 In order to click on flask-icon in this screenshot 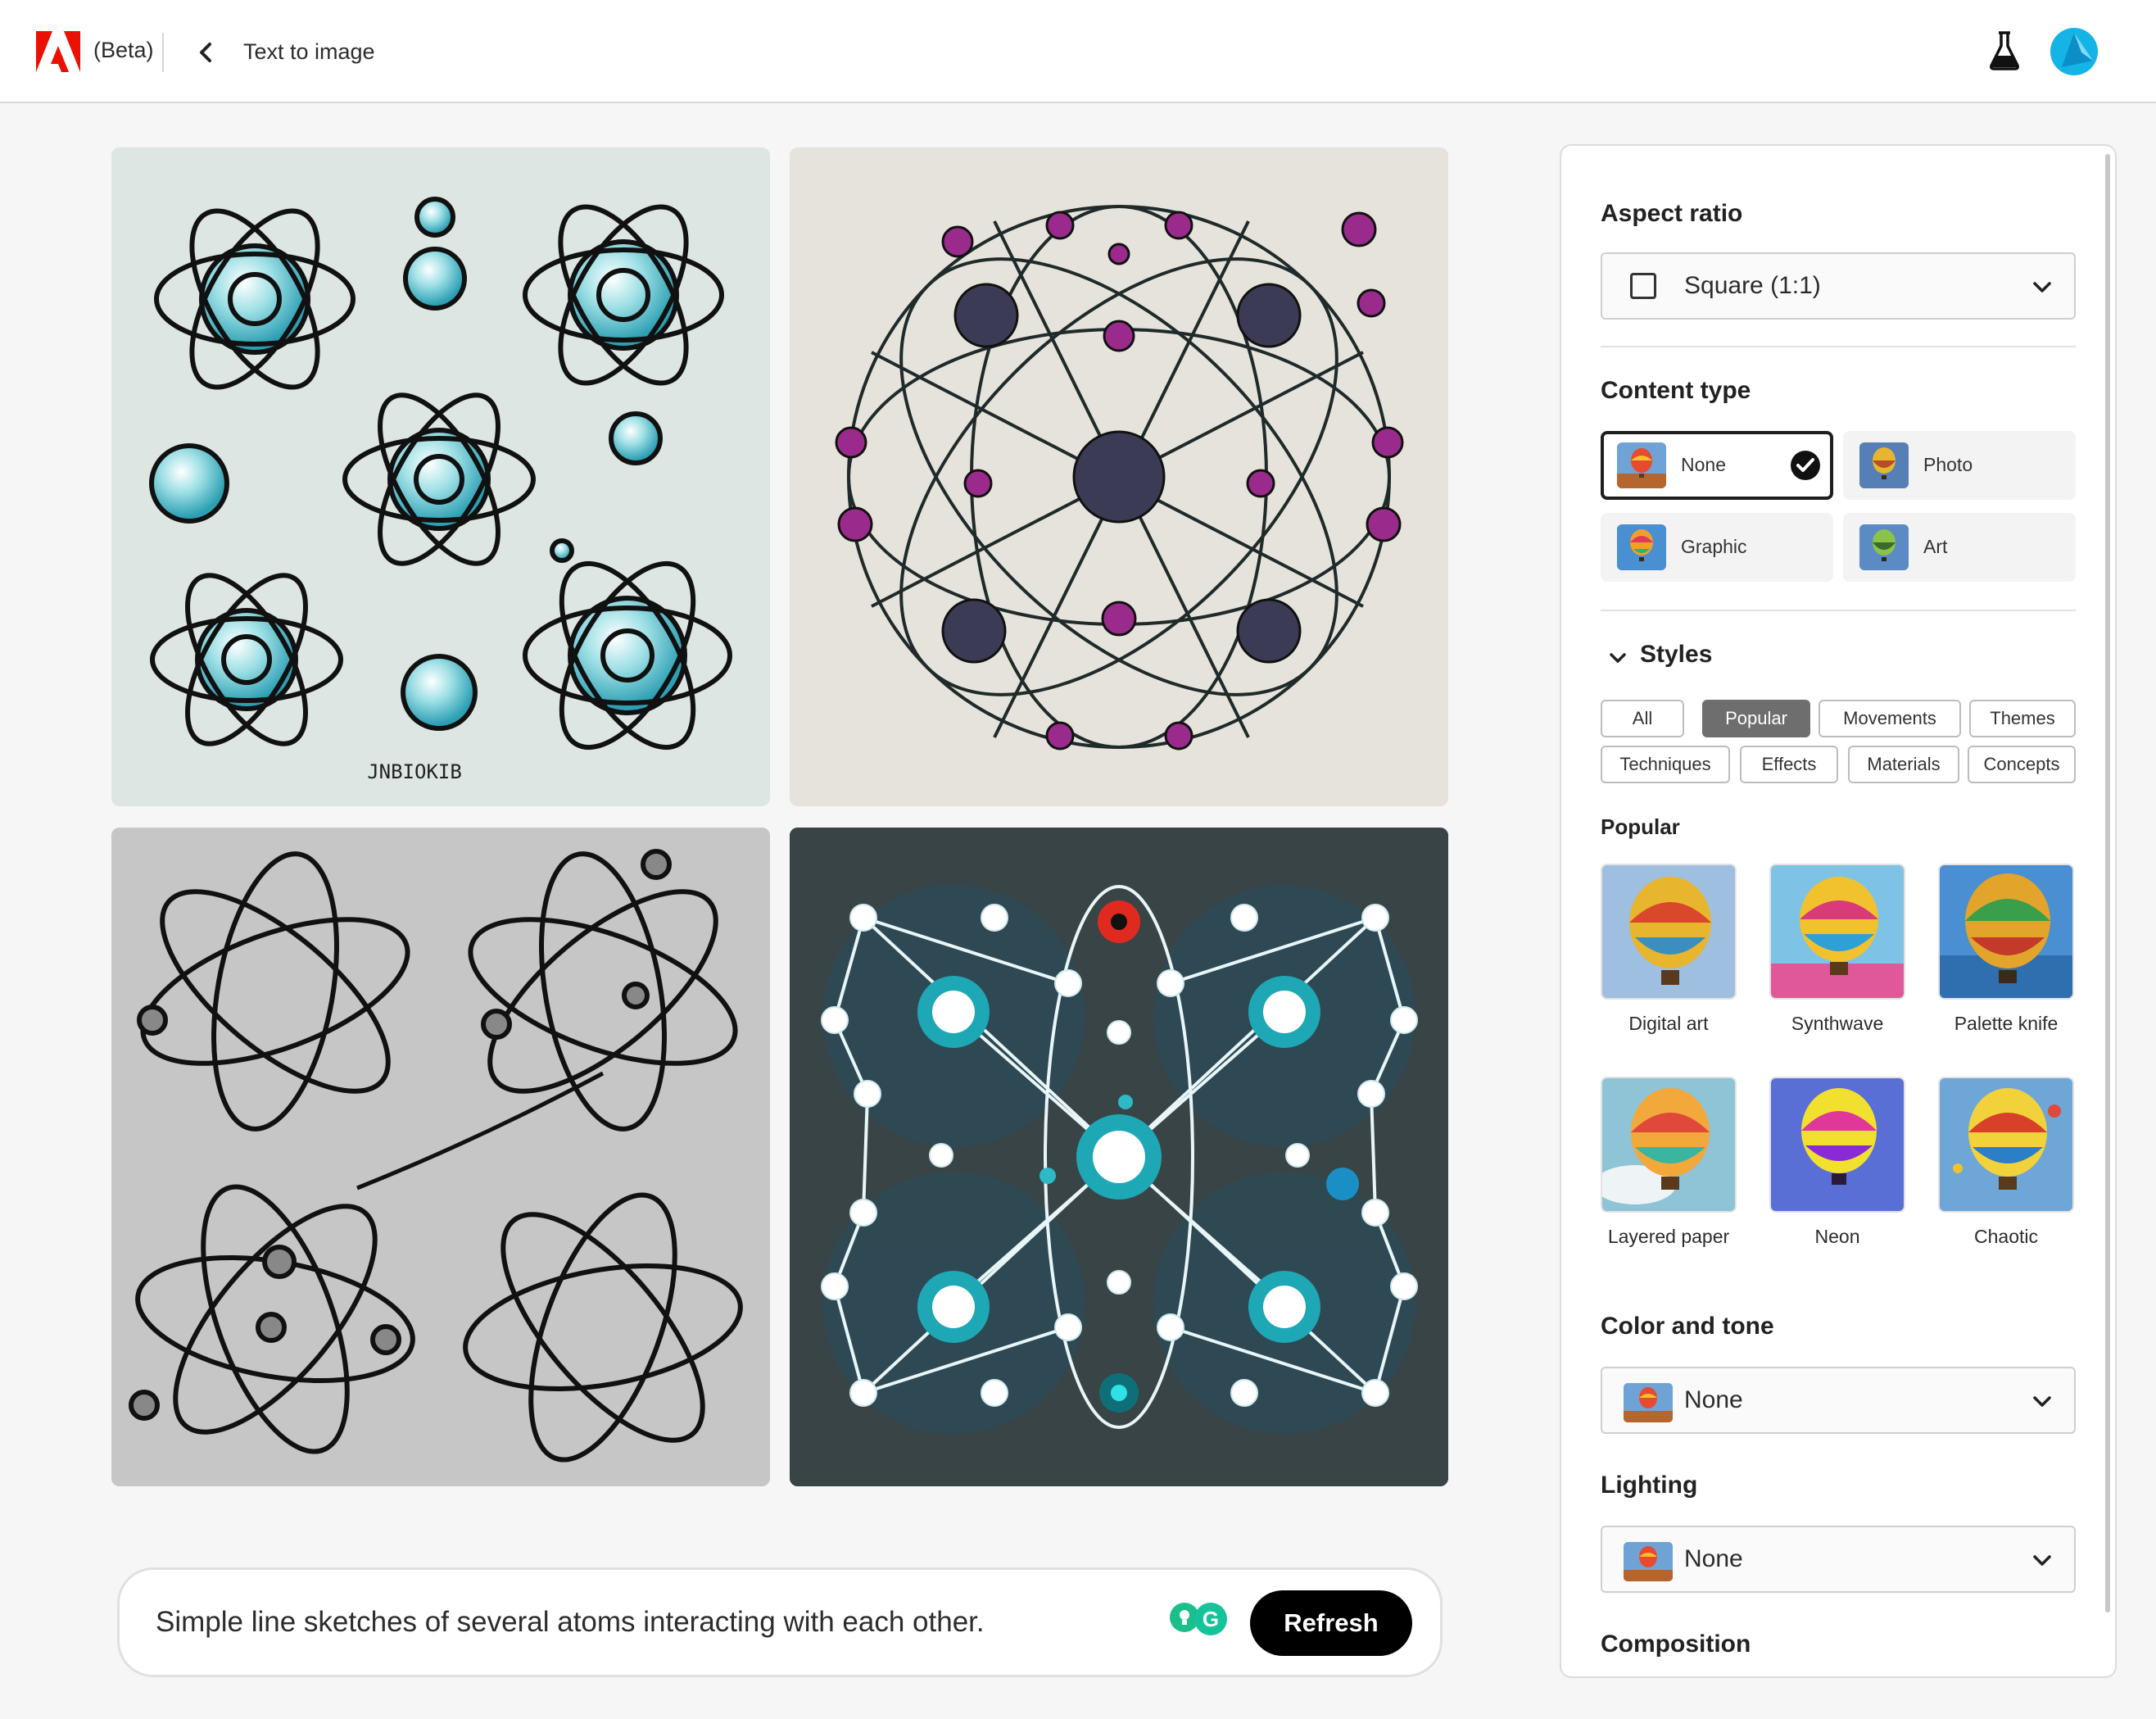, I will do `click(2004, 50)`.